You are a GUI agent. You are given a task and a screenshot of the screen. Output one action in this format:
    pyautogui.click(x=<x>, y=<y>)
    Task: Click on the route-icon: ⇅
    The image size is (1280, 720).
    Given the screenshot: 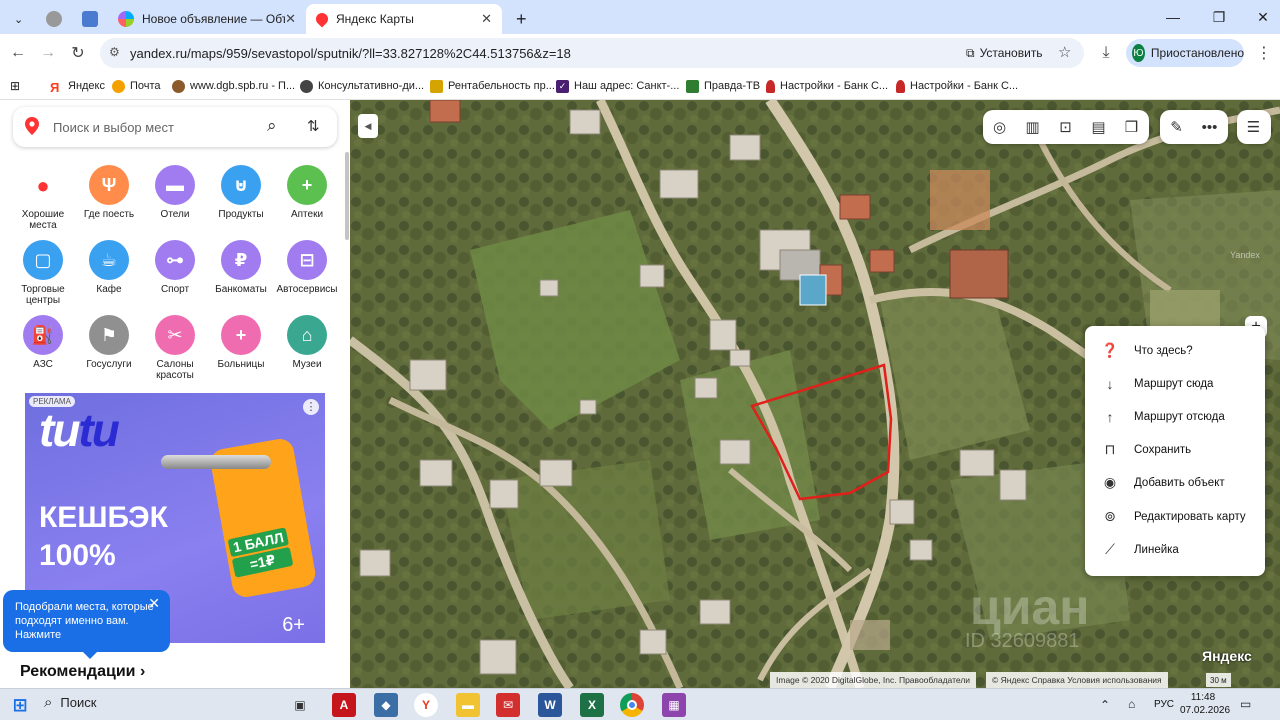 What is the action you would take?
    pyautogui.click(x=313, y=126)
    